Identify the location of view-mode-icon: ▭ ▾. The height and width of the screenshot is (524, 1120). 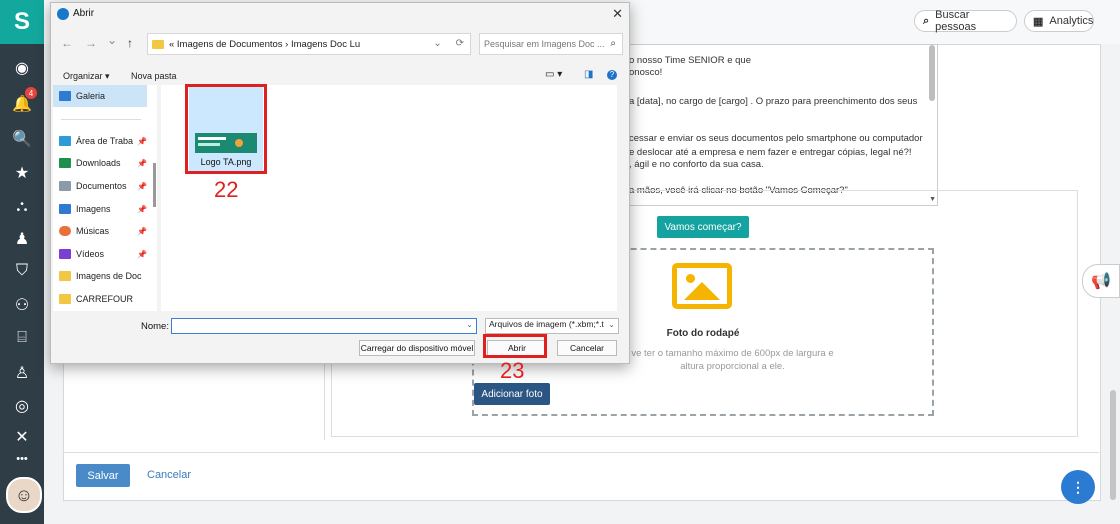
(553, 74).